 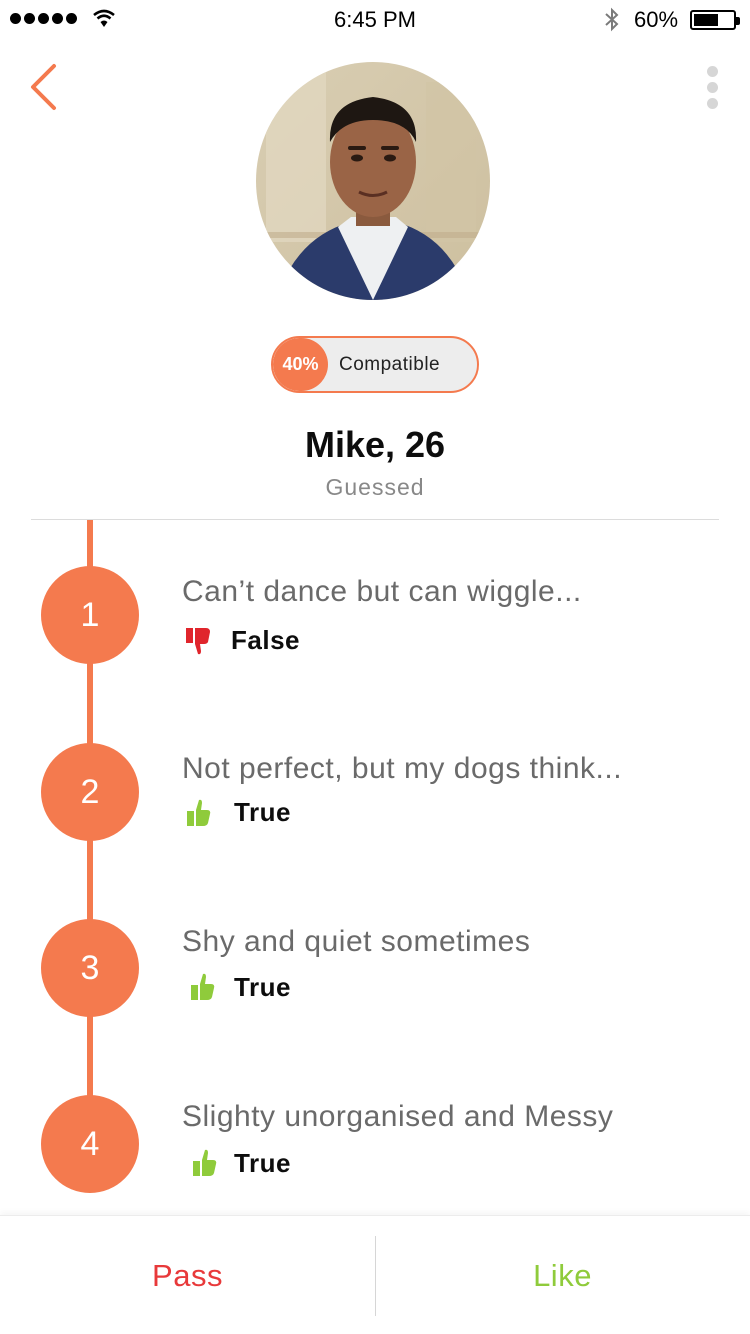 I want to click on chevron-left-icon, so click(x=43, y=87).